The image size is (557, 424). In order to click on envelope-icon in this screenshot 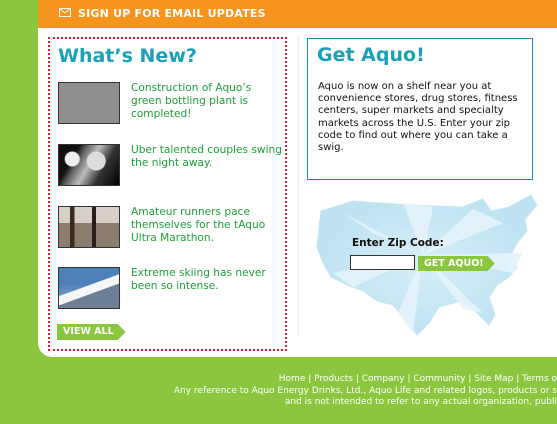, I will do `click(65, 12)`.